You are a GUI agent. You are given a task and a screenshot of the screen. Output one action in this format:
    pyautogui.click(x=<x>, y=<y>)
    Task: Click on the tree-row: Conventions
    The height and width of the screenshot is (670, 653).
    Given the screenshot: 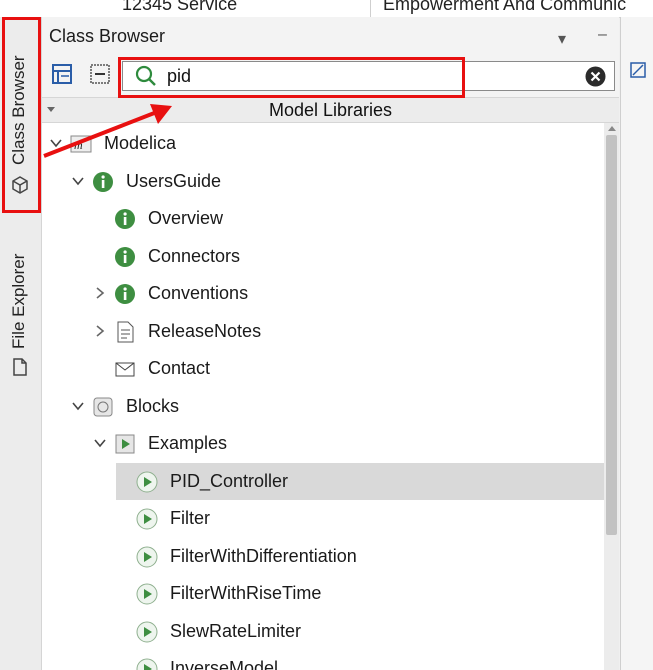 What is the action you would take?
    pyautogui.click(x=323, y=293)
    